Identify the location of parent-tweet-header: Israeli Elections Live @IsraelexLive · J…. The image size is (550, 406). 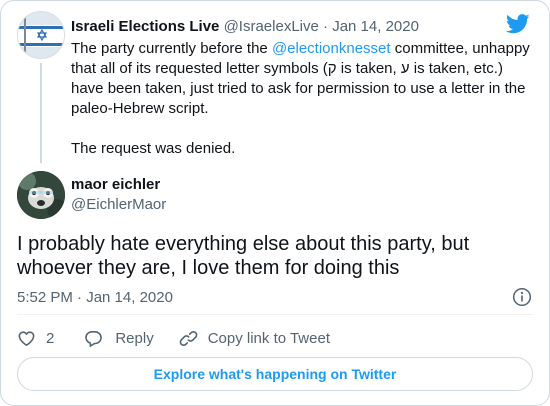
(245, 27).